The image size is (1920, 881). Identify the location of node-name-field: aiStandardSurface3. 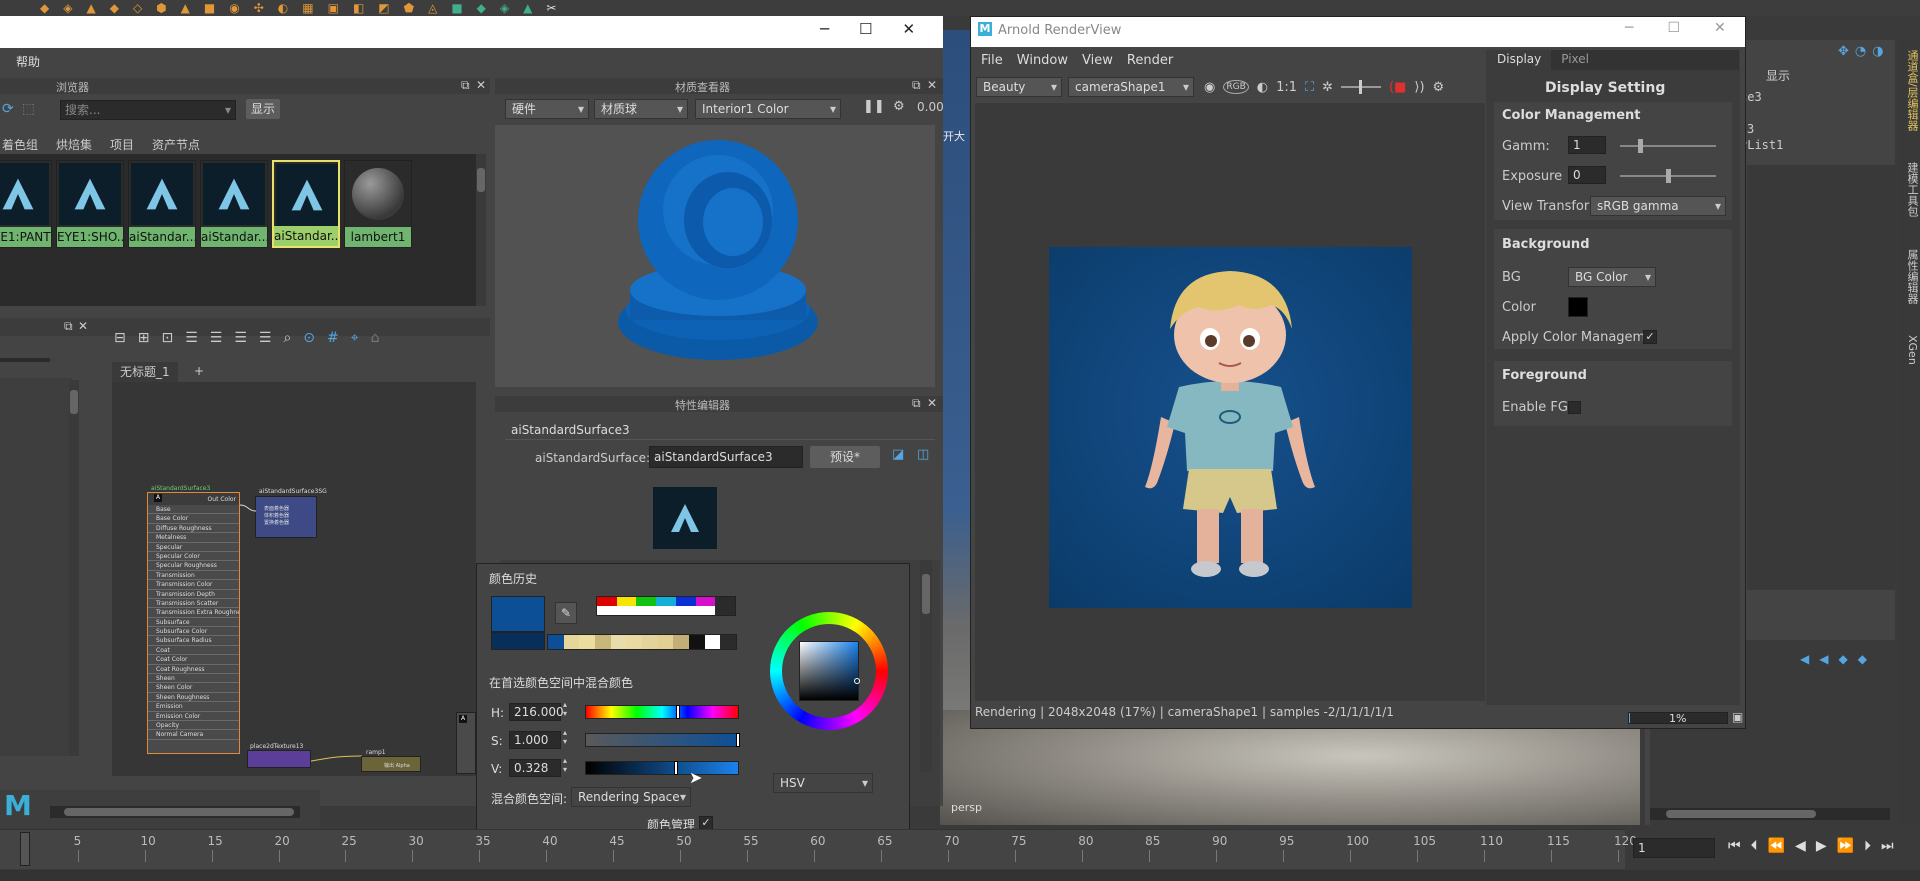
(726, 457).